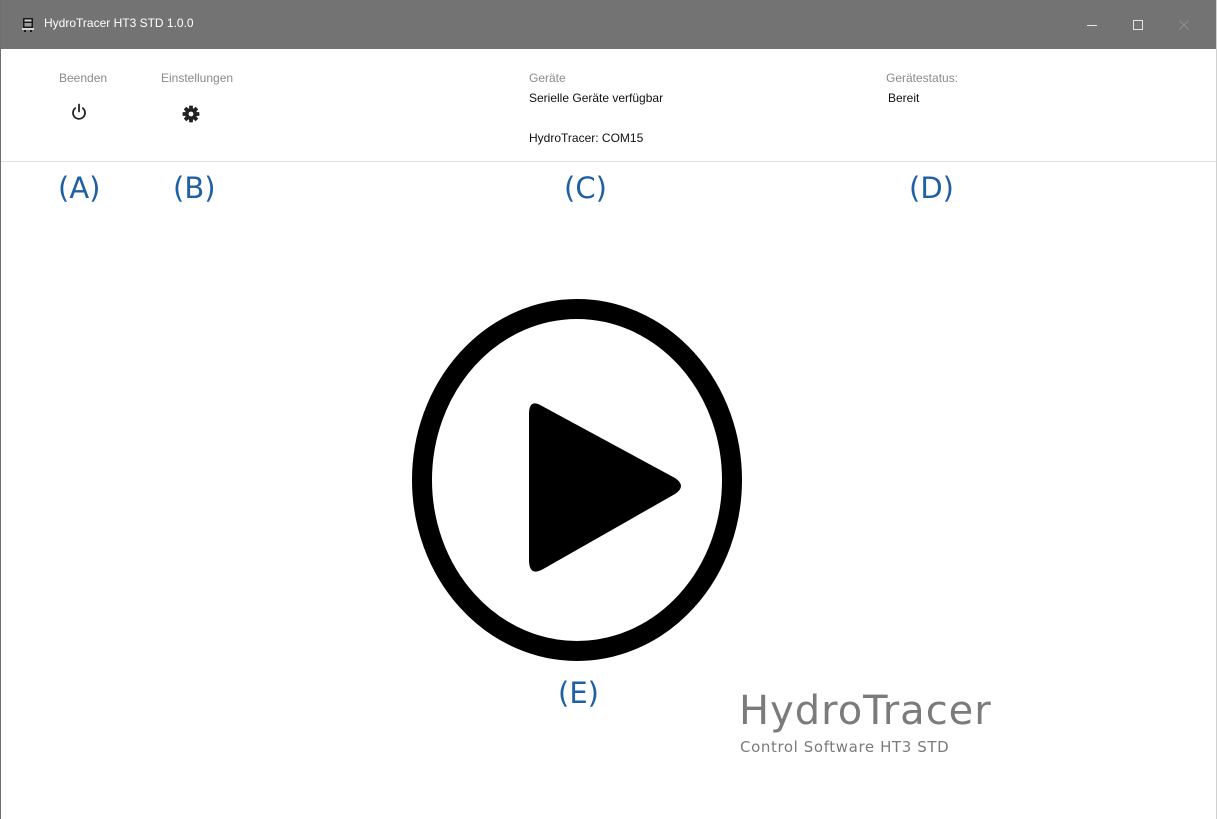  I want to click on power-icon, so click(79, 111).